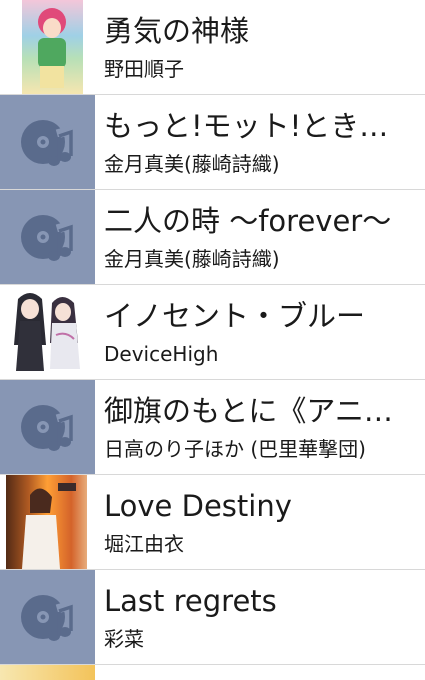 Image resolution: width=425 pixels, height=680 pixels. I want to click on list-item: Last regrets 彩菜, so click(212, 617).